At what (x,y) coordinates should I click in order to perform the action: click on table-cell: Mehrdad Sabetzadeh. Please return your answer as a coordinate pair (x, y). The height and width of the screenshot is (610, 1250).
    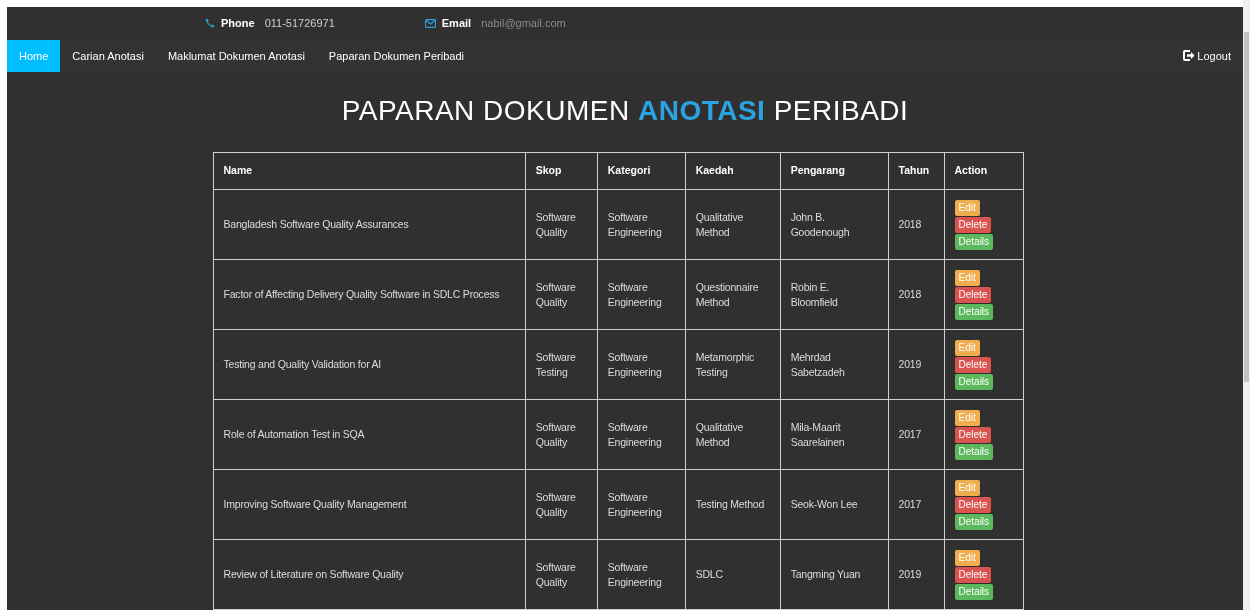
    Looking at the image, I should click on (834, 364).